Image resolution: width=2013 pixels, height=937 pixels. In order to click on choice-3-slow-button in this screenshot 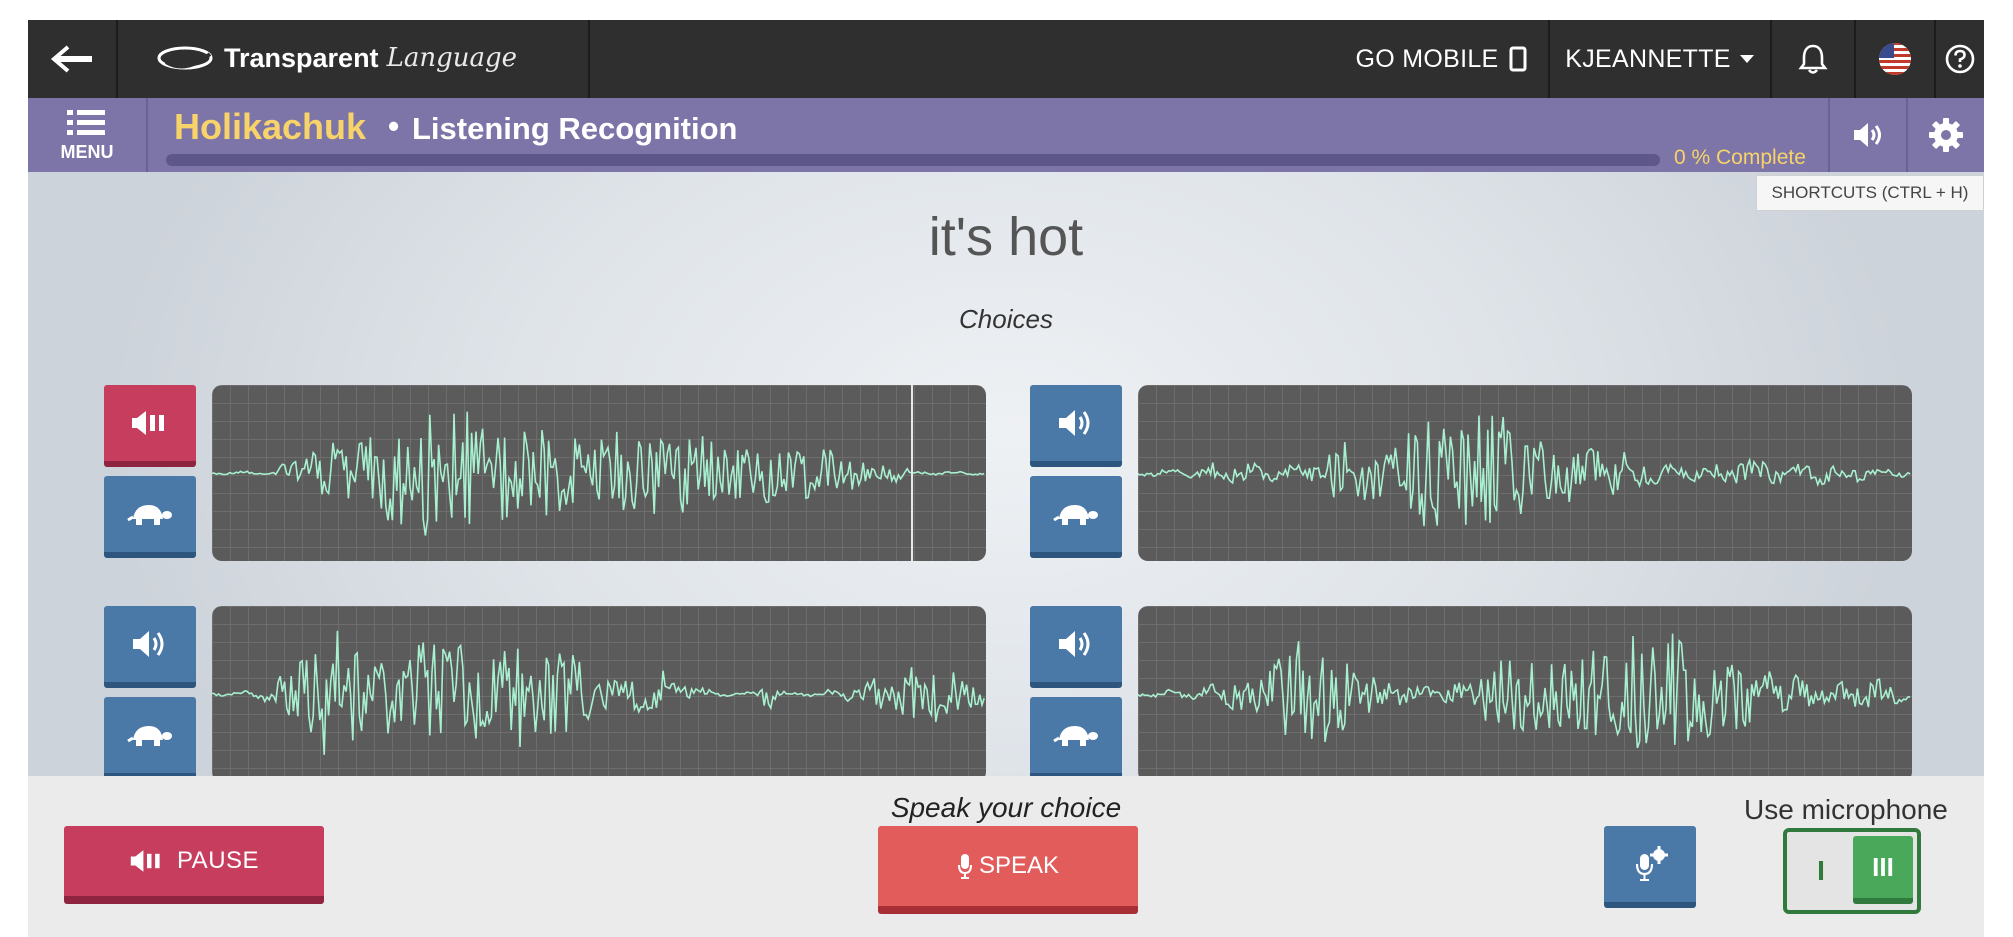, I will do `click(150, 738)`.